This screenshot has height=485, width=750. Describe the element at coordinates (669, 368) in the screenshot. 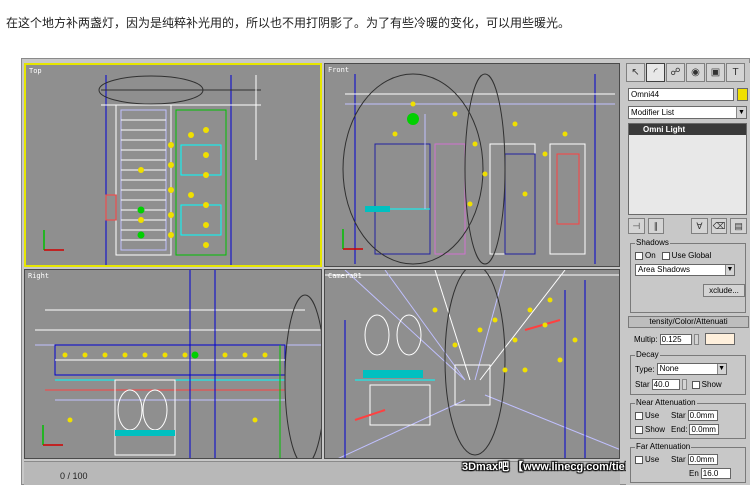

I see `decay-type-value: None` at that location.